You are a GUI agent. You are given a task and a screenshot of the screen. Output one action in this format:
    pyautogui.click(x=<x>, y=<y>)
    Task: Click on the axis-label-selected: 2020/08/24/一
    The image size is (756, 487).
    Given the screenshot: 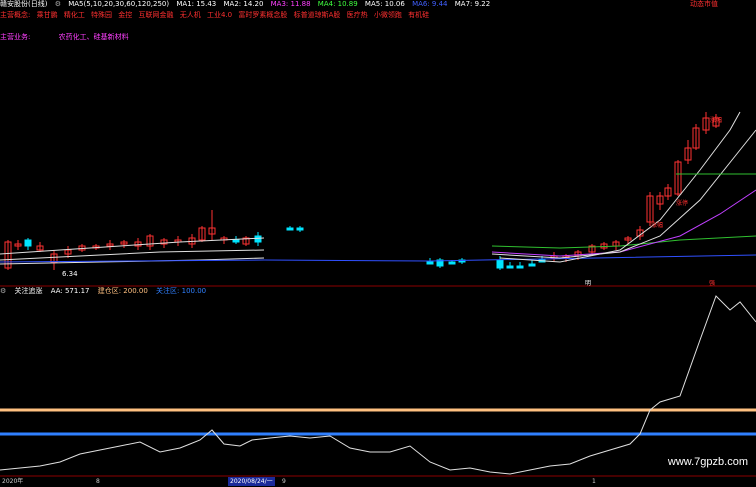 What is the action you would take?
    pyautogui.click(x=251, y=481)
    